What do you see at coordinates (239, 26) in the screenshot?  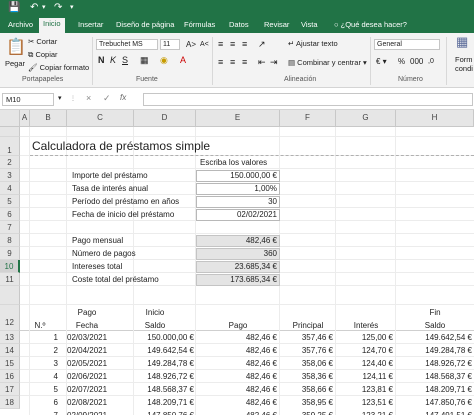 I see `tab-datos: Datos` at bounding box center [239, 26].